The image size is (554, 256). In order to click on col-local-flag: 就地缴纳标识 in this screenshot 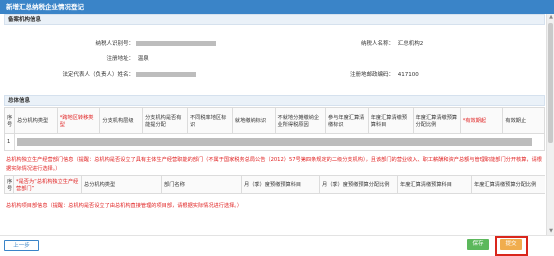, I will do `click(253, 120)`.